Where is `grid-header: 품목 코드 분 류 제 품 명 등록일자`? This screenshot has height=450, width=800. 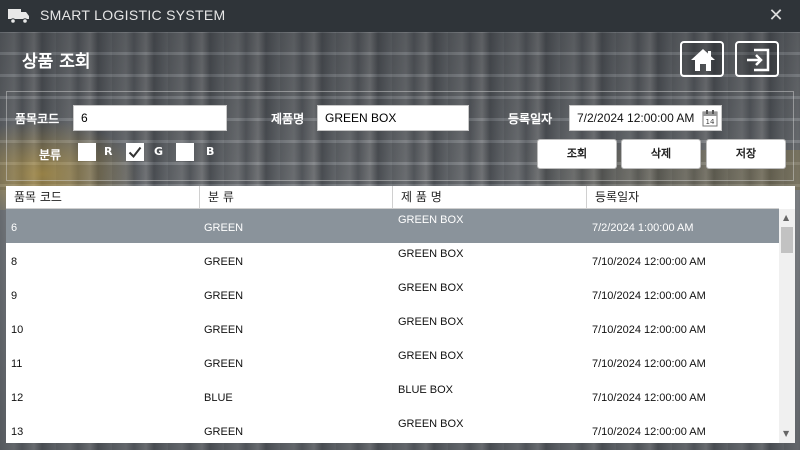
grid-header: 품목 코드 분 류 제 품 명 등록일자 is located at coordinates (392, 197).